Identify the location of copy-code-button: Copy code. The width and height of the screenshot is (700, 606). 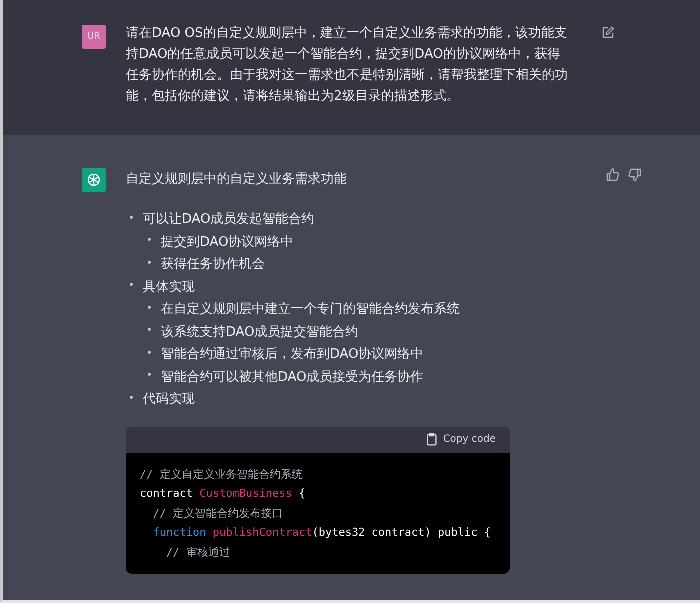
(461, 439).